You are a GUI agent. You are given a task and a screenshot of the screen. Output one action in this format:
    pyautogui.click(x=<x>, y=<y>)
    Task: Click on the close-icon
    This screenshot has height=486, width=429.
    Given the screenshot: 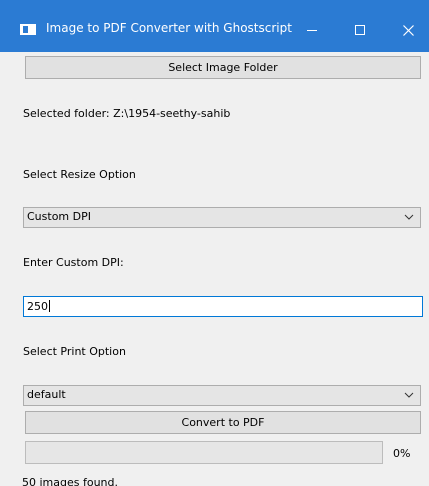 What is the action you would take?
    pyautogui.click(x=408, y=30)
    